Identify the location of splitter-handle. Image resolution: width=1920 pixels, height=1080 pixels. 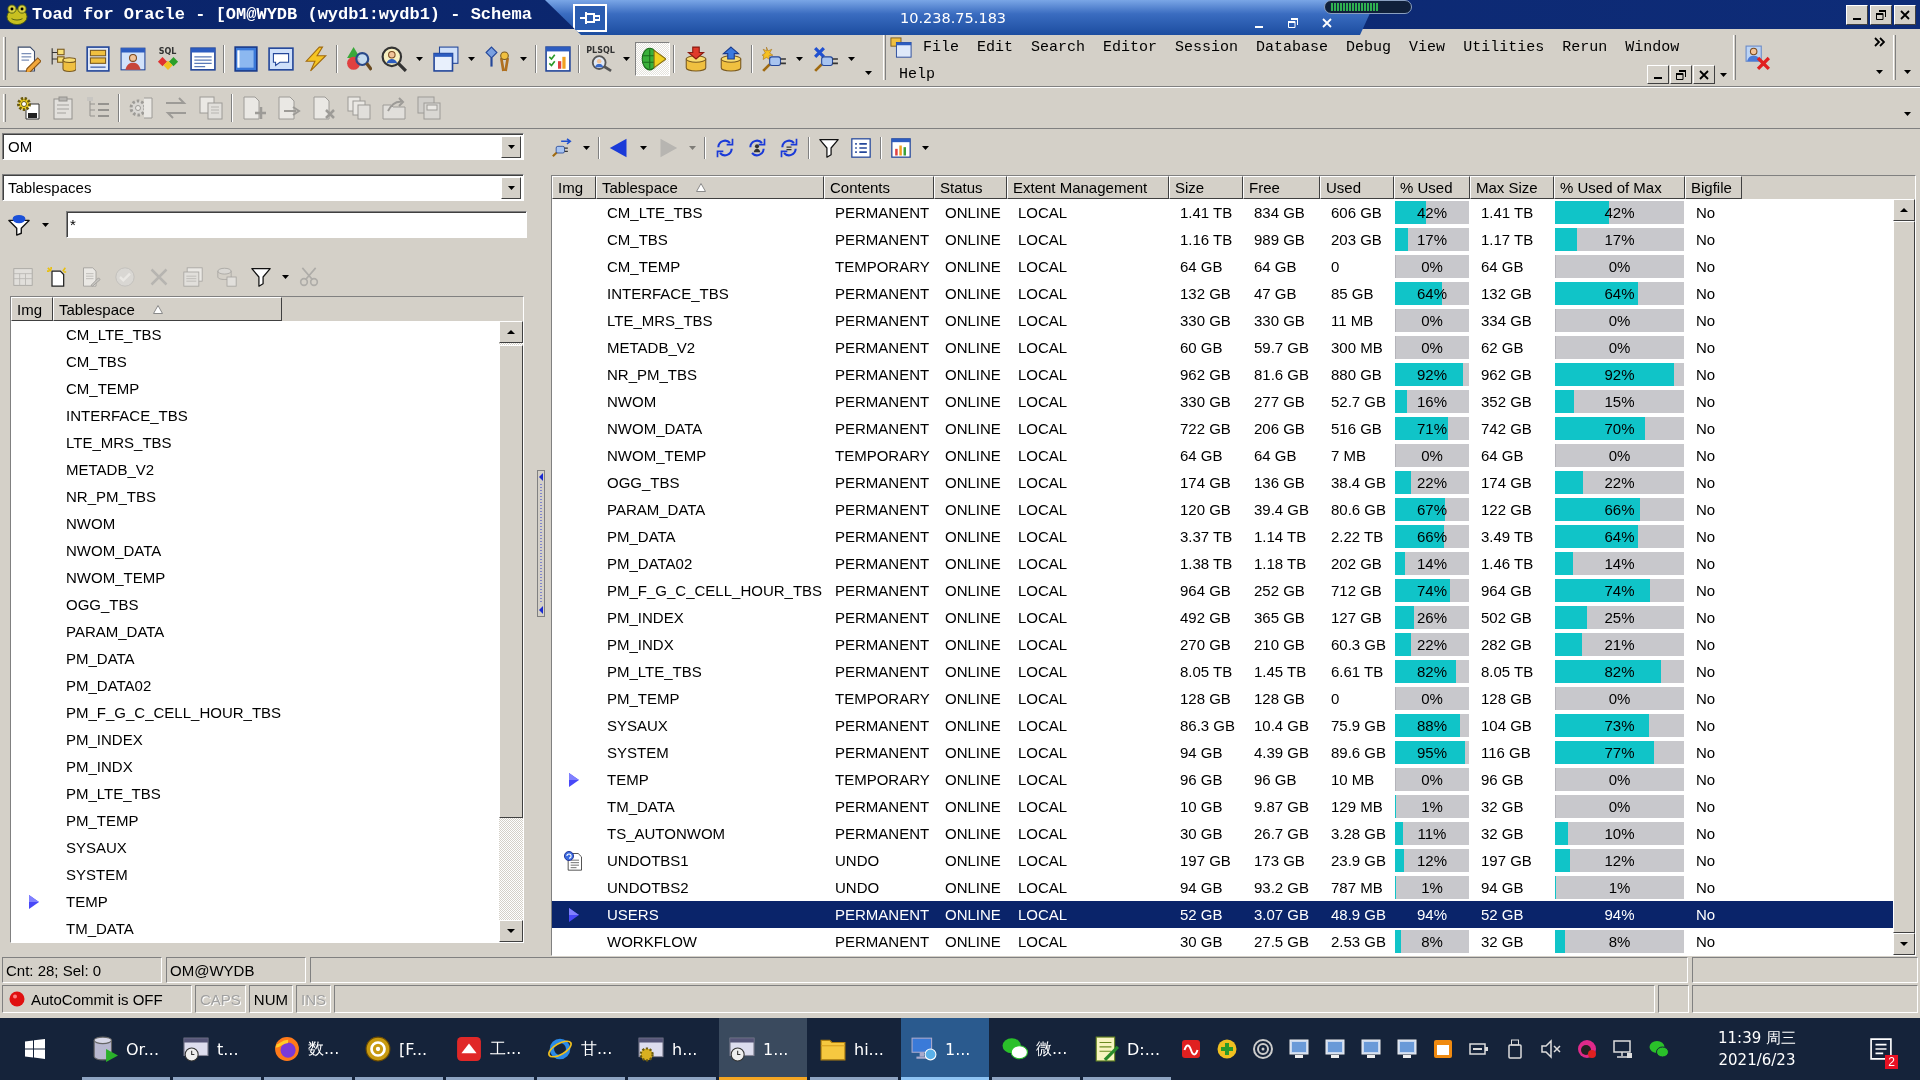
(540, 543).